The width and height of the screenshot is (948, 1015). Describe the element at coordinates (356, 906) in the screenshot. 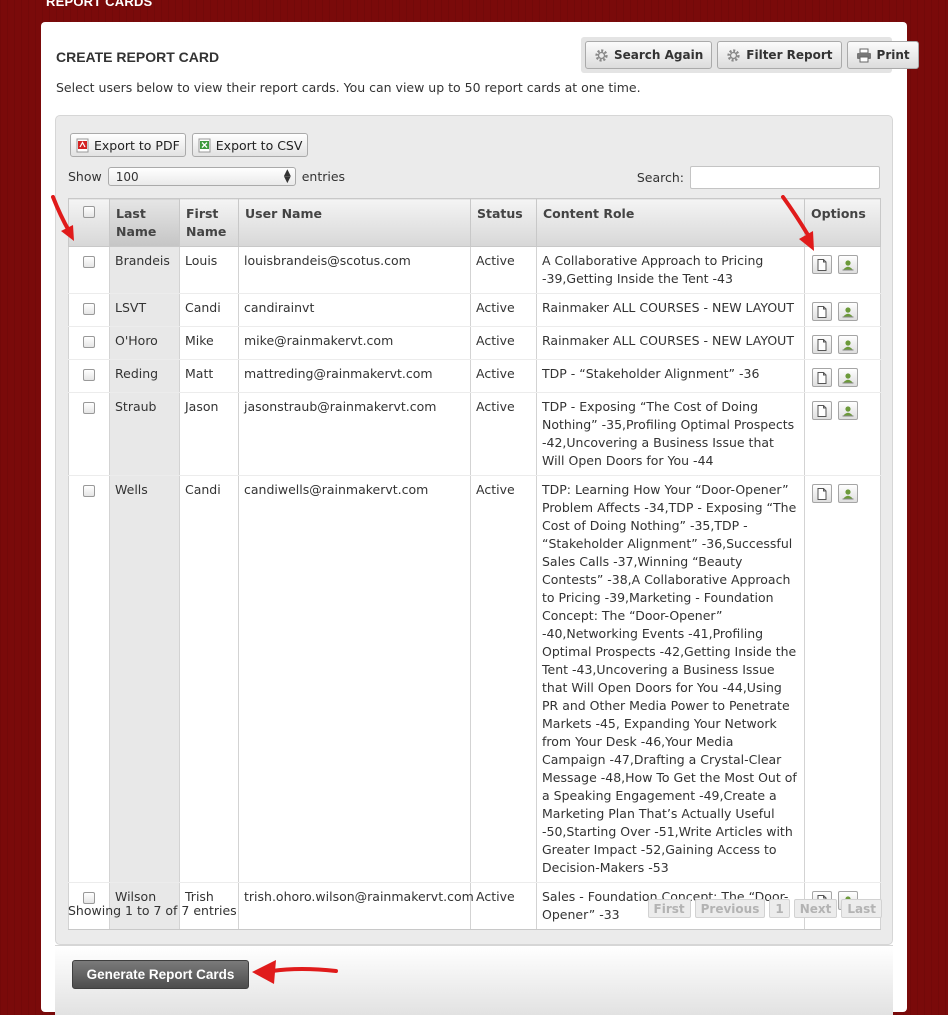

I see `user-name-cell: trish.ohoro.wilson@rainmakervt.com` at that location.